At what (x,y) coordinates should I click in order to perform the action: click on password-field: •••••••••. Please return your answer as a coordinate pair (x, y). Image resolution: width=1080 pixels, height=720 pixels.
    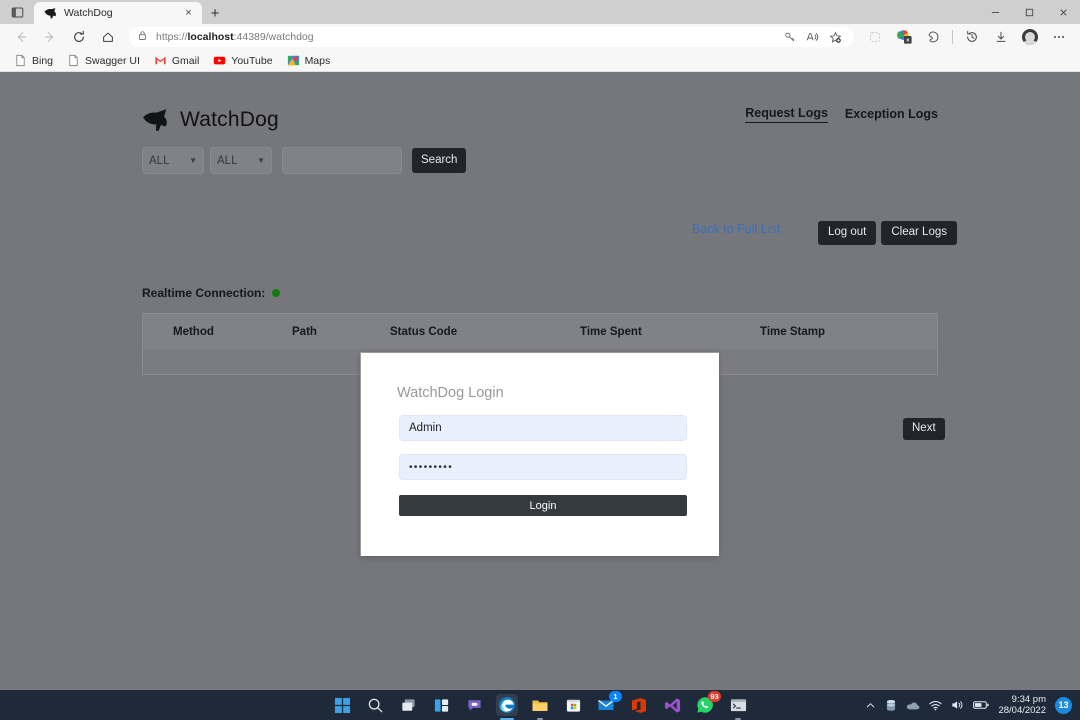
    Looking at the image, I should click on (543, 467).